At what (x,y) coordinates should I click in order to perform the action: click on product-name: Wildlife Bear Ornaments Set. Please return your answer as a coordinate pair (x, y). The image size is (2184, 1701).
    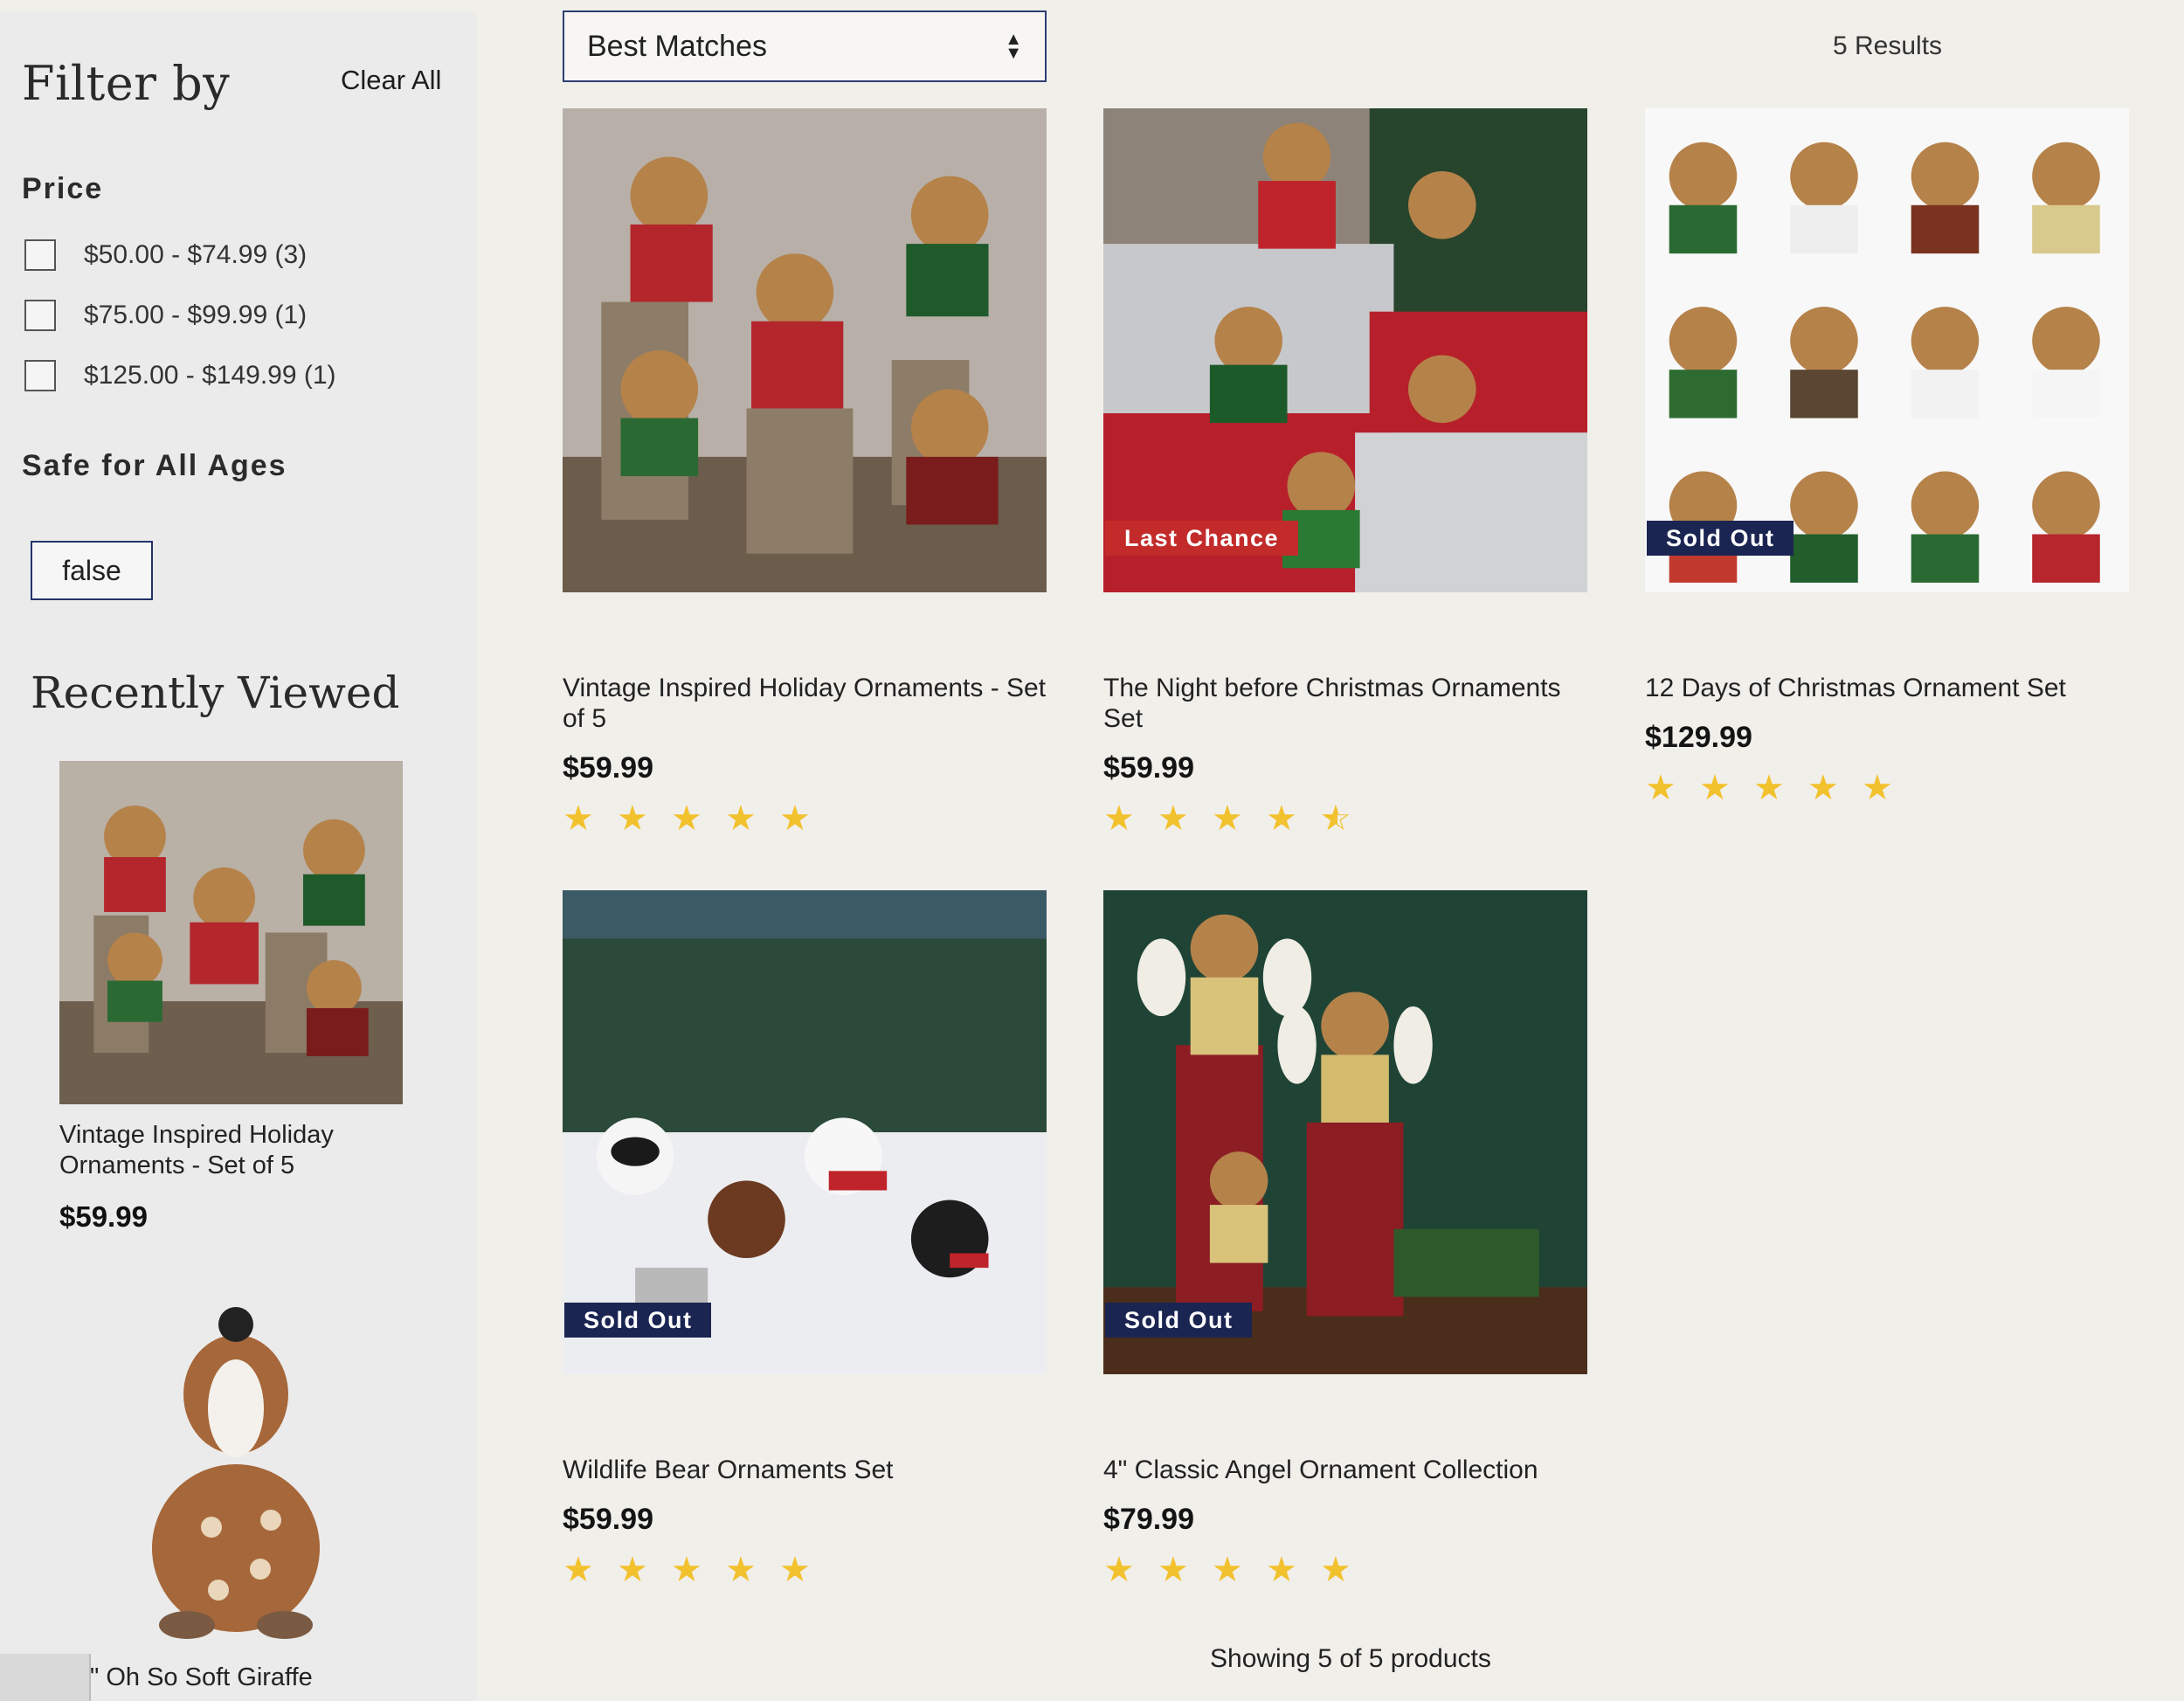
    Looking at the image, I should click on (805, 1470).